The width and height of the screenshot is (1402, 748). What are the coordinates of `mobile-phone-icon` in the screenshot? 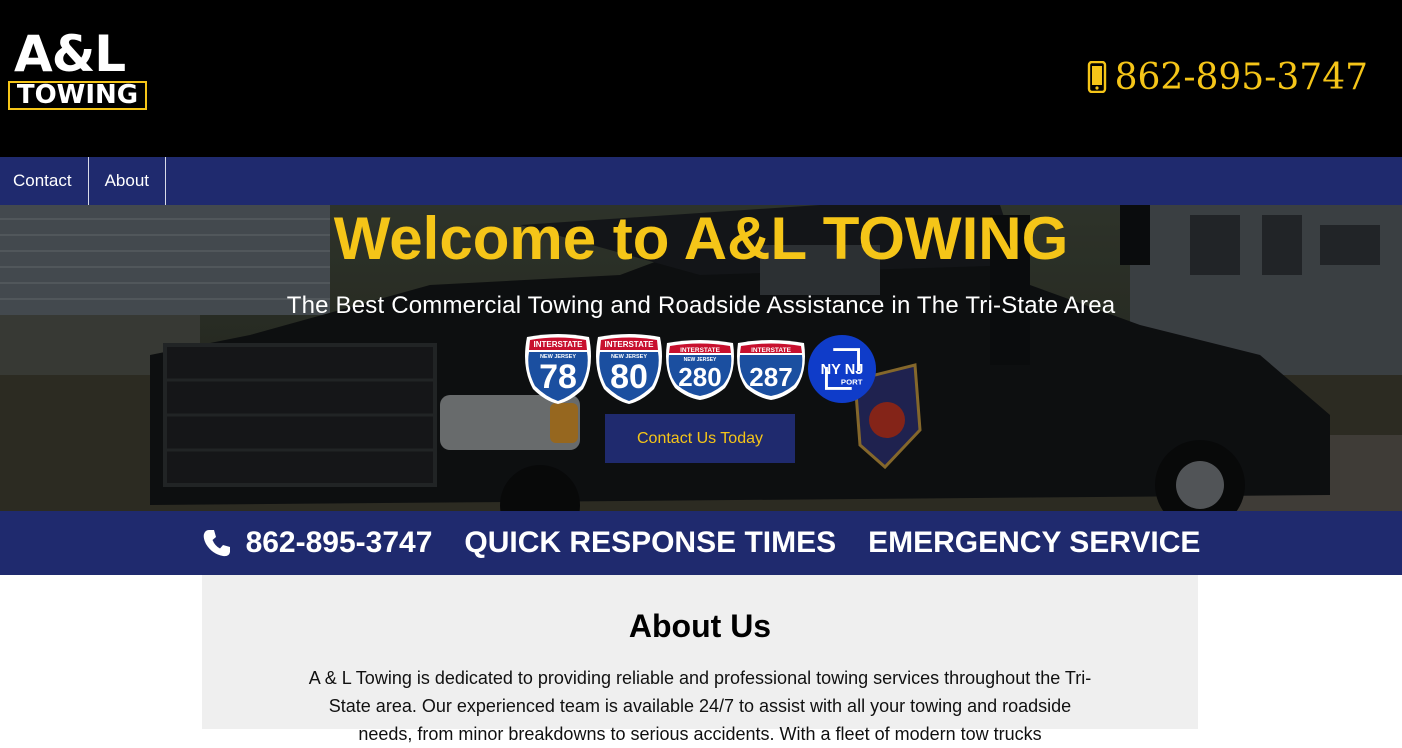 It's located at (1096, 77).